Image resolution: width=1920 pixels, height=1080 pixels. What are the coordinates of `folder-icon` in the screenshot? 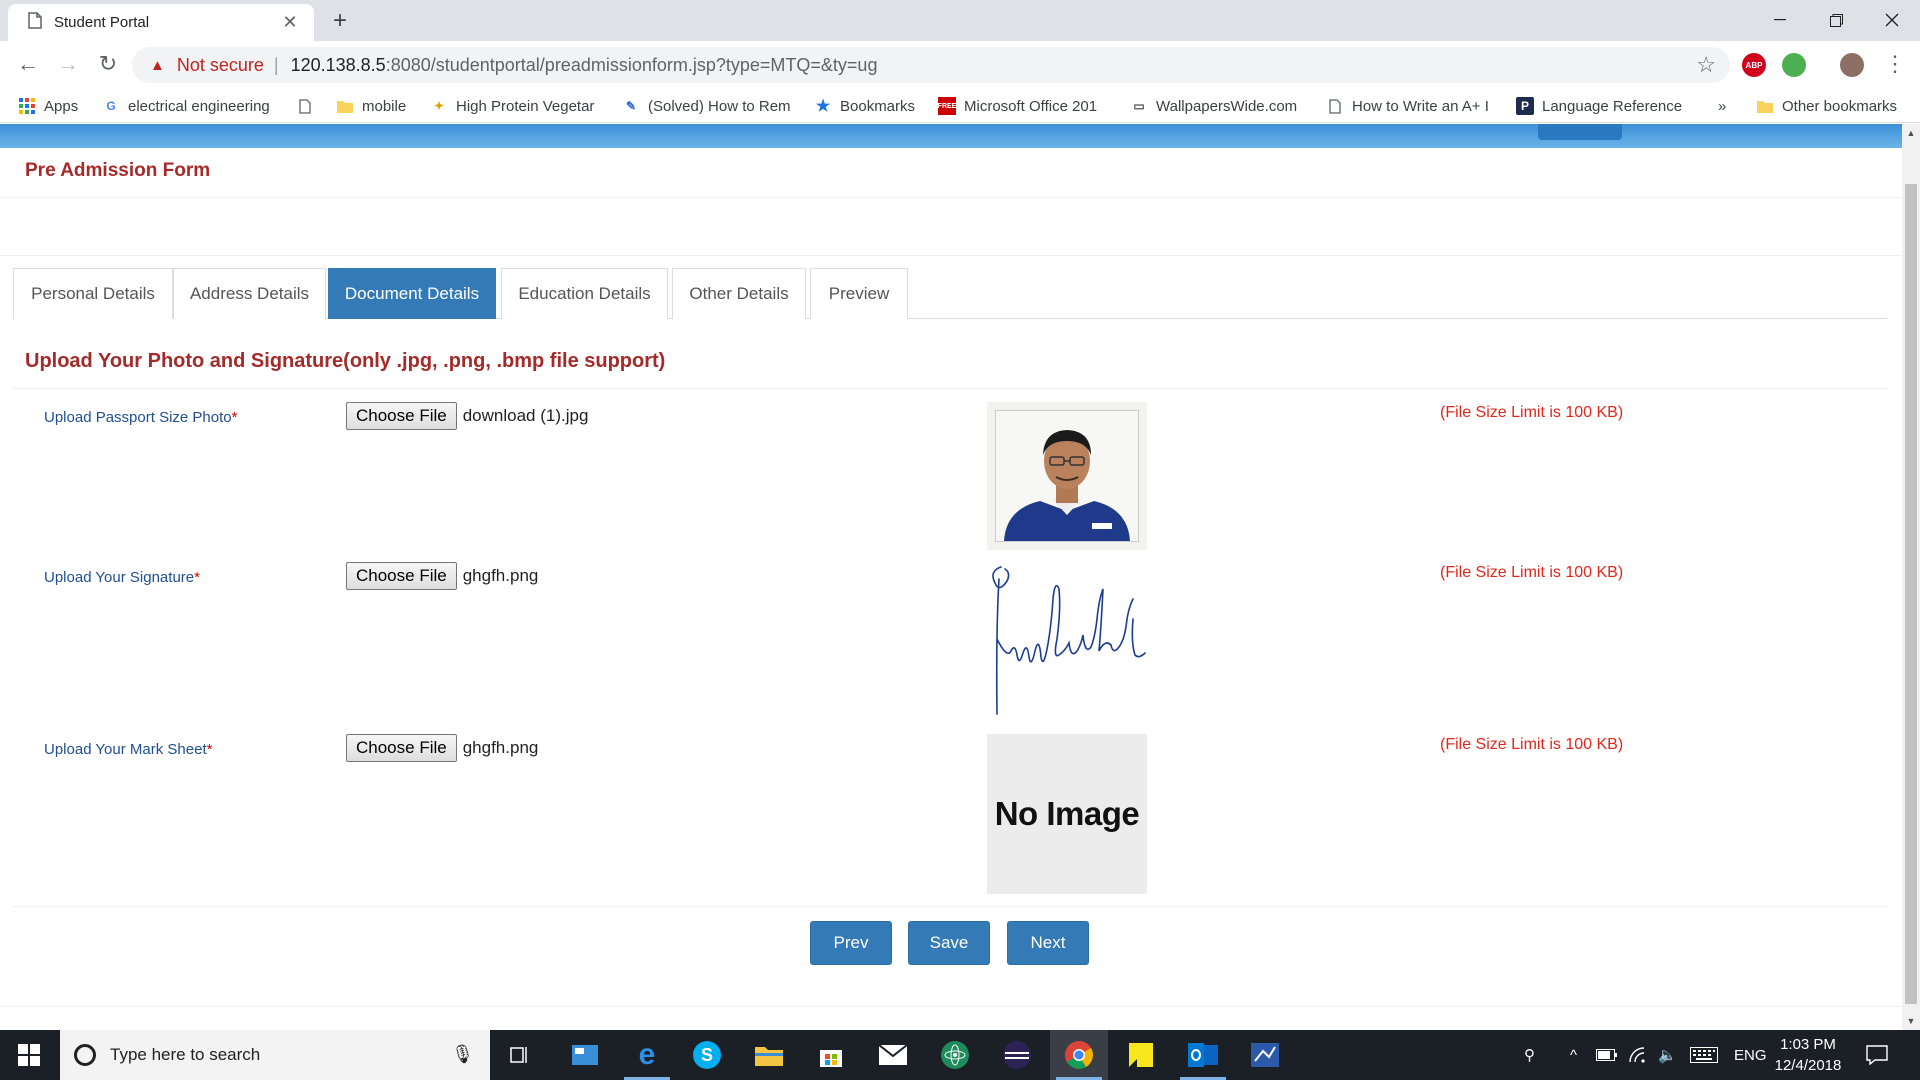 It's located at (345, 106).